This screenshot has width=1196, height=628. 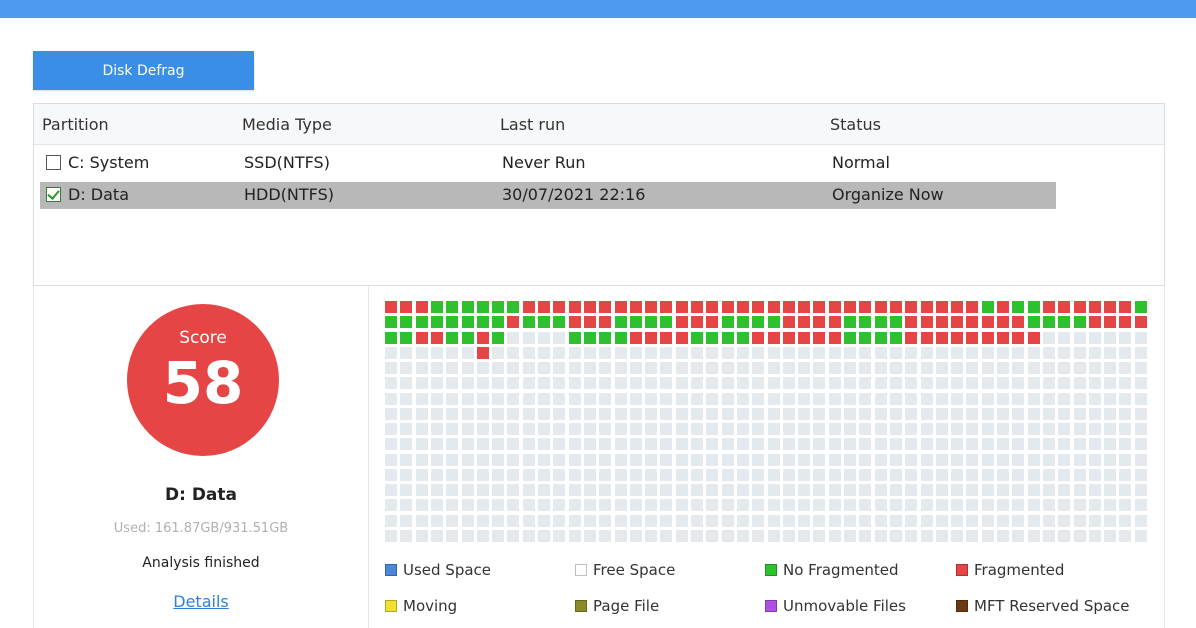 What do you see at coordinates (143, 70) in the screenshot?
I see `disk-defrag-button: Disk Defrag` at bounding box center [143, 70].